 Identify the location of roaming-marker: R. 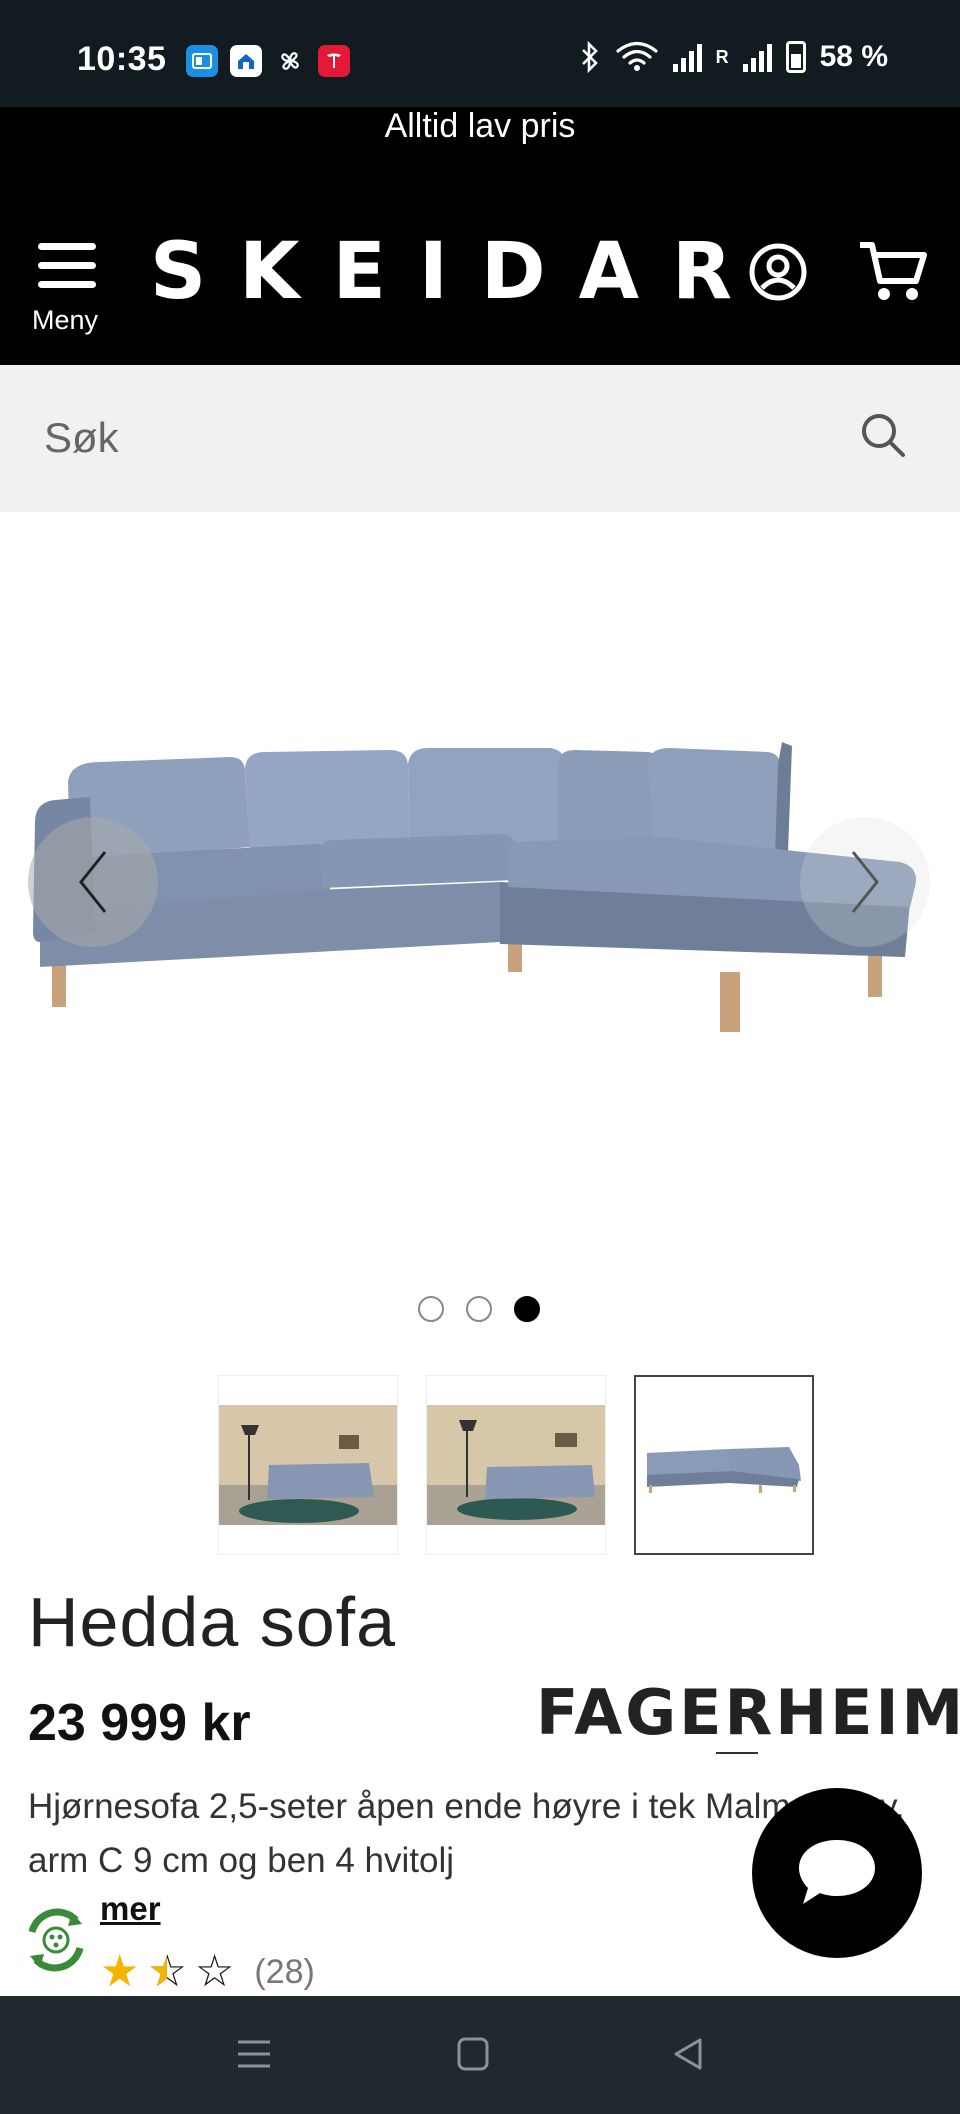
(722, 56).